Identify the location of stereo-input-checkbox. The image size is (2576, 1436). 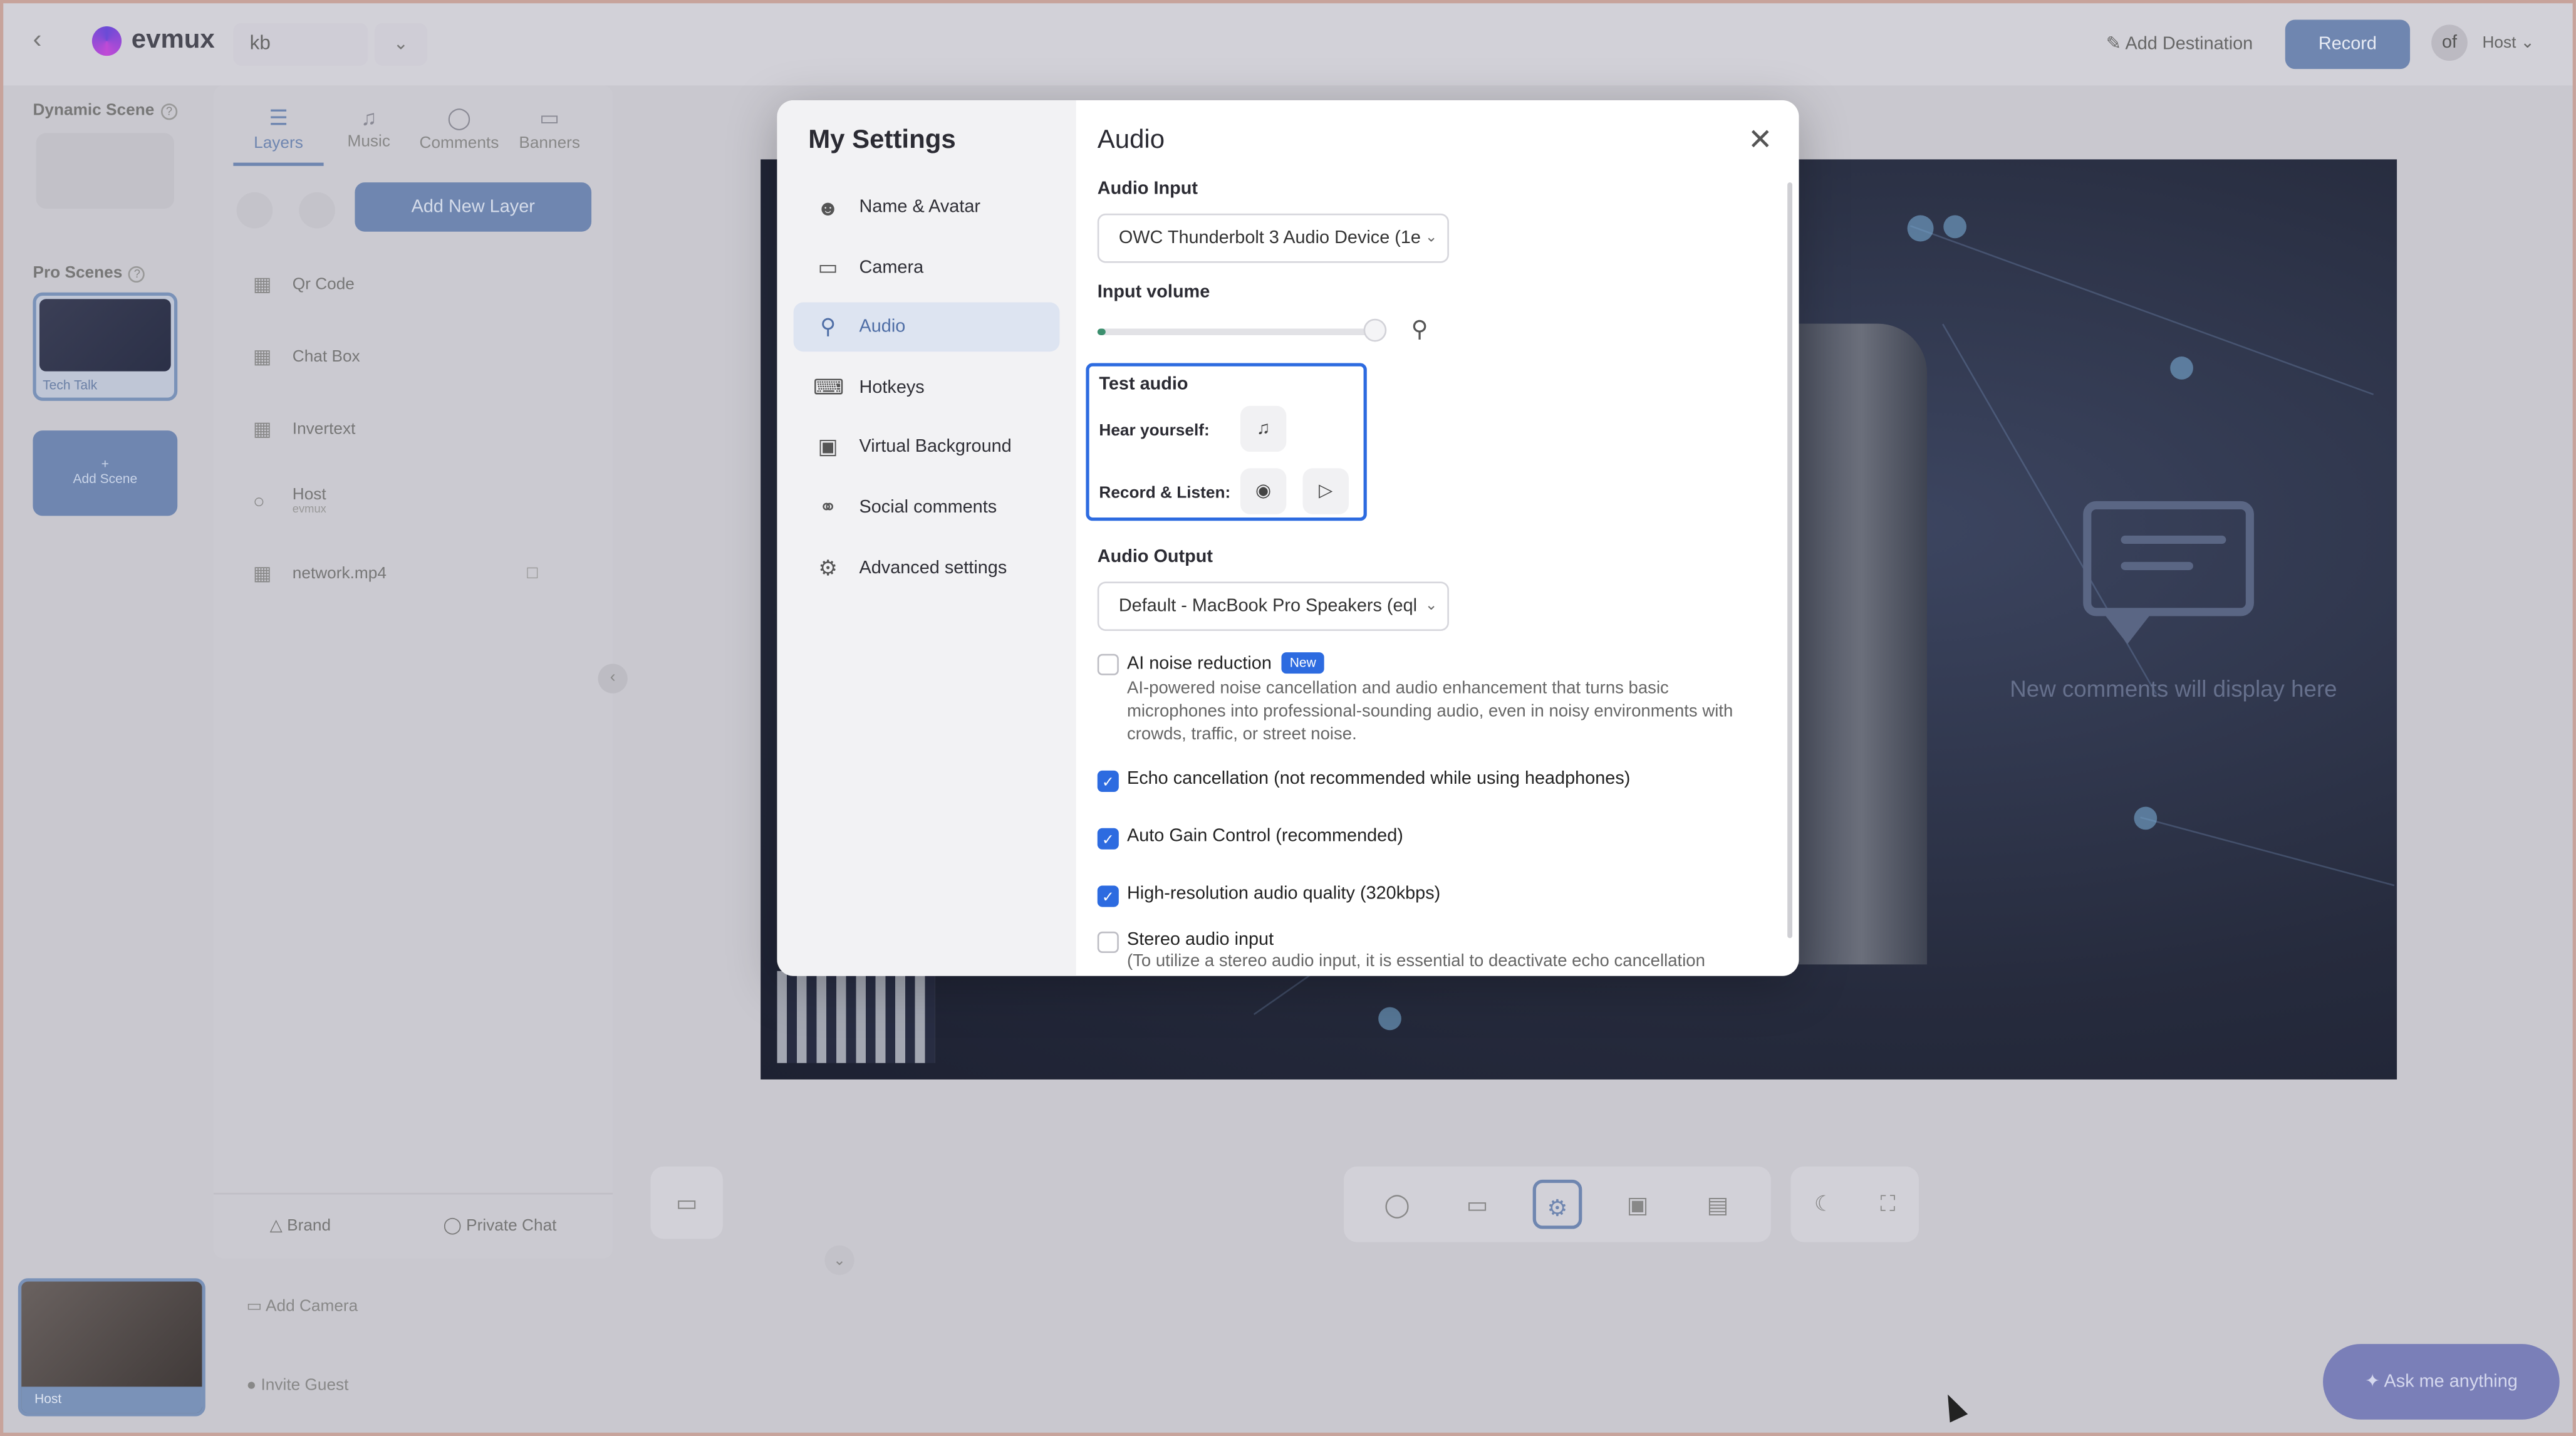
(1108, 942).